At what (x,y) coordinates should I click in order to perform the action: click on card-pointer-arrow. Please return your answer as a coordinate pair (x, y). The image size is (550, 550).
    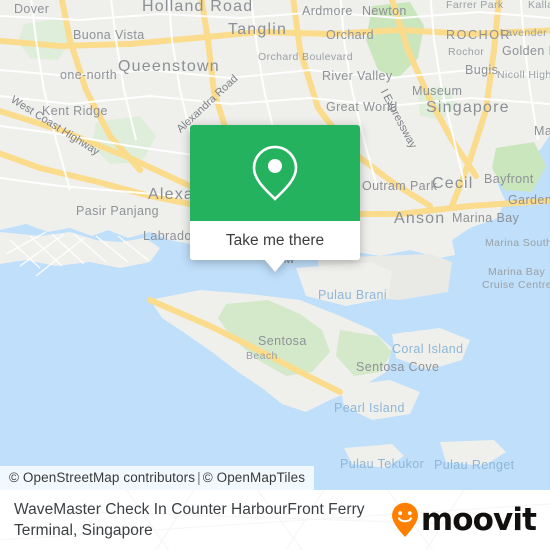
    Looking at the image, I should click on (275, 265).